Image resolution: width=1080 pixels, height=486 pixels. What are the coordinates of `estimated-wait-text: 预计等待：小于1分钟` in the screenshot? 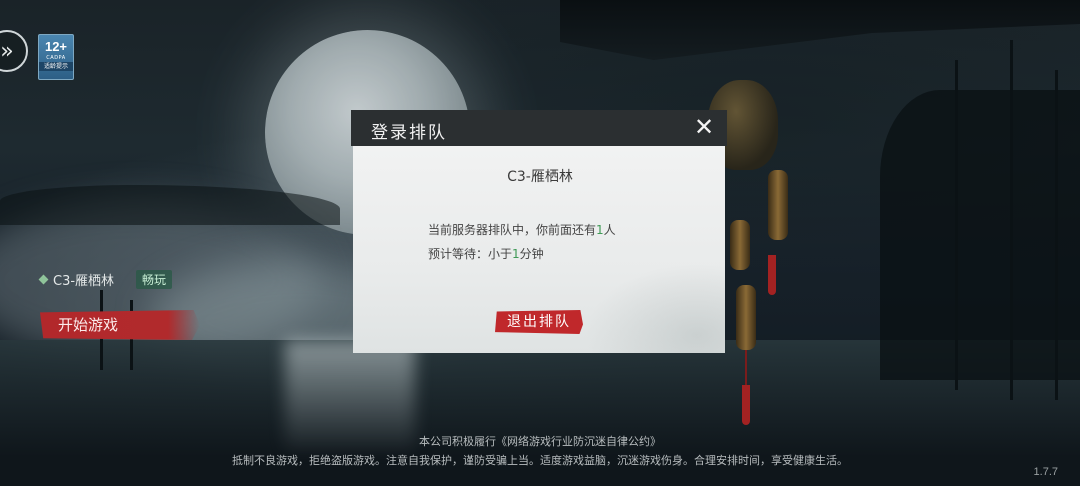 It's located at (486, 253).